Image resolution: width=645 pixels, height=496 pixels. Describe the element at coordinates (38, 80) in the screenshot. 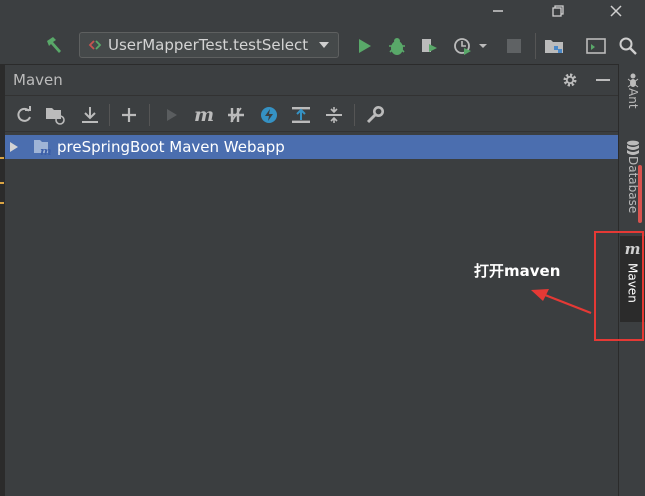

I see `panel-title: Maven` at that location.